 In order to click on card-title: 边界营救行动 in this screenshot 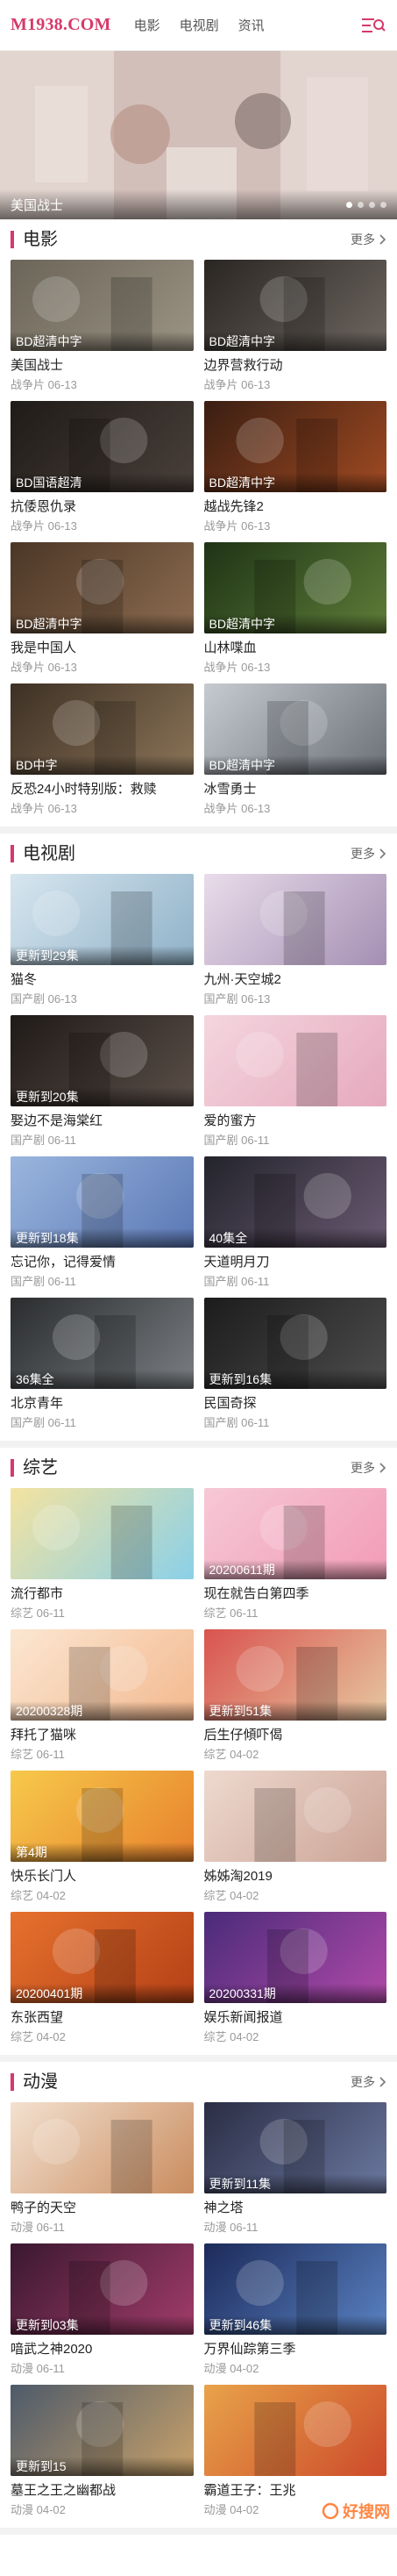, I will do `click(295, 364)`.